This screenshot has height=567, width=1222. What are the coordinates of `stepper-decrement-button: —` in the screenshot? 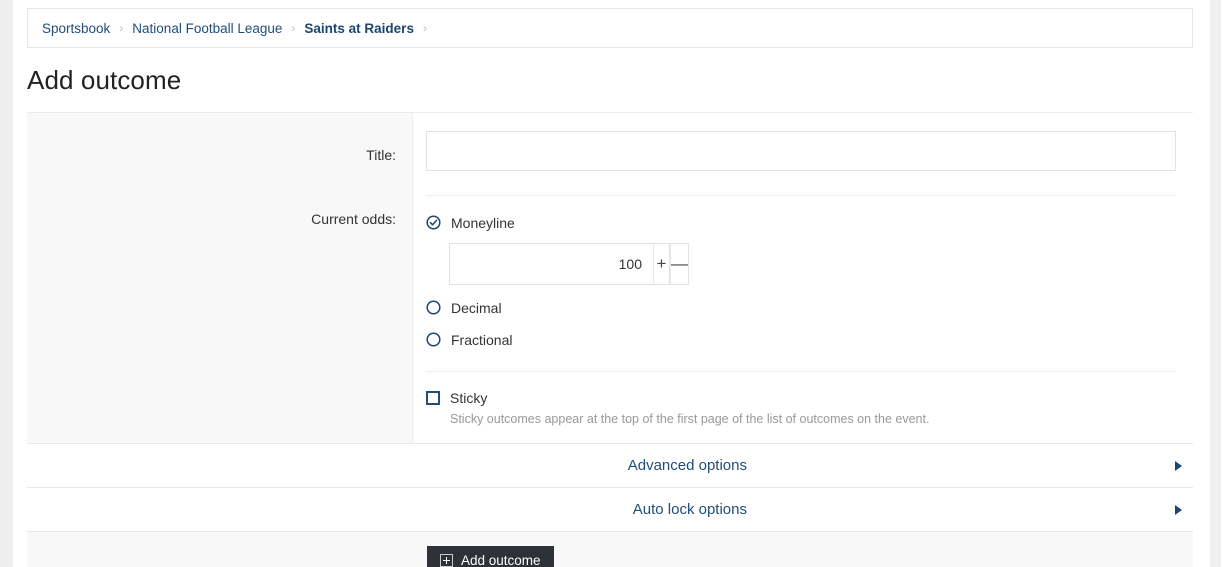 It's located at (679, 264).